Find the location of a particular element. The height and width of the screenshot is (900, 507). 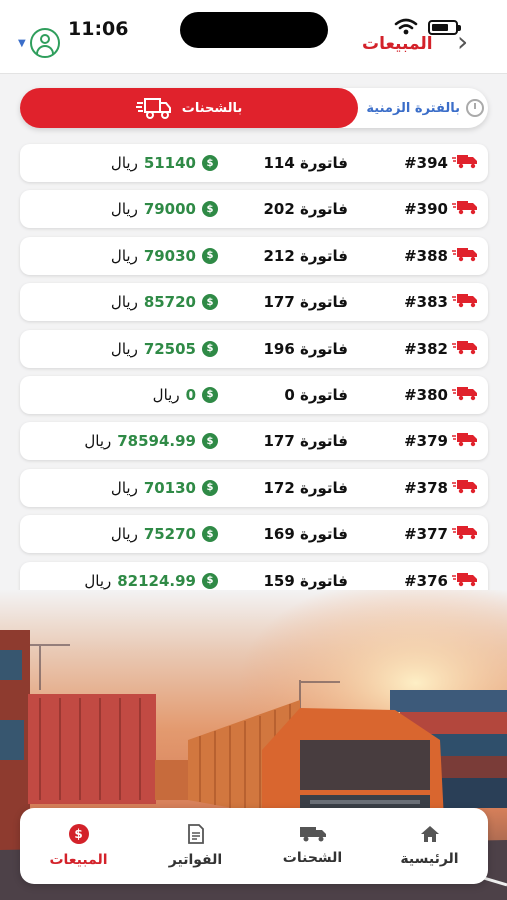

shipment-row: #390 202 فاتورة ريال 79000 $ is located at coordinates (254, 209).